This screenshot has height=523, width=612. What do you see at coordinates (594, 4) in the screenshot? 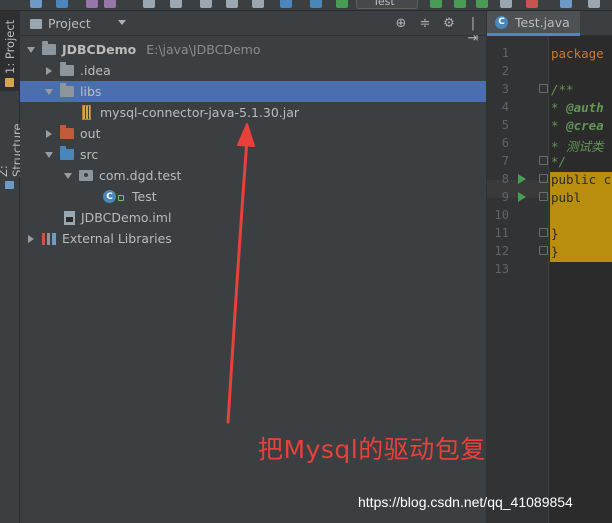
I see `settings-icon` at bounding box center [594, 4].